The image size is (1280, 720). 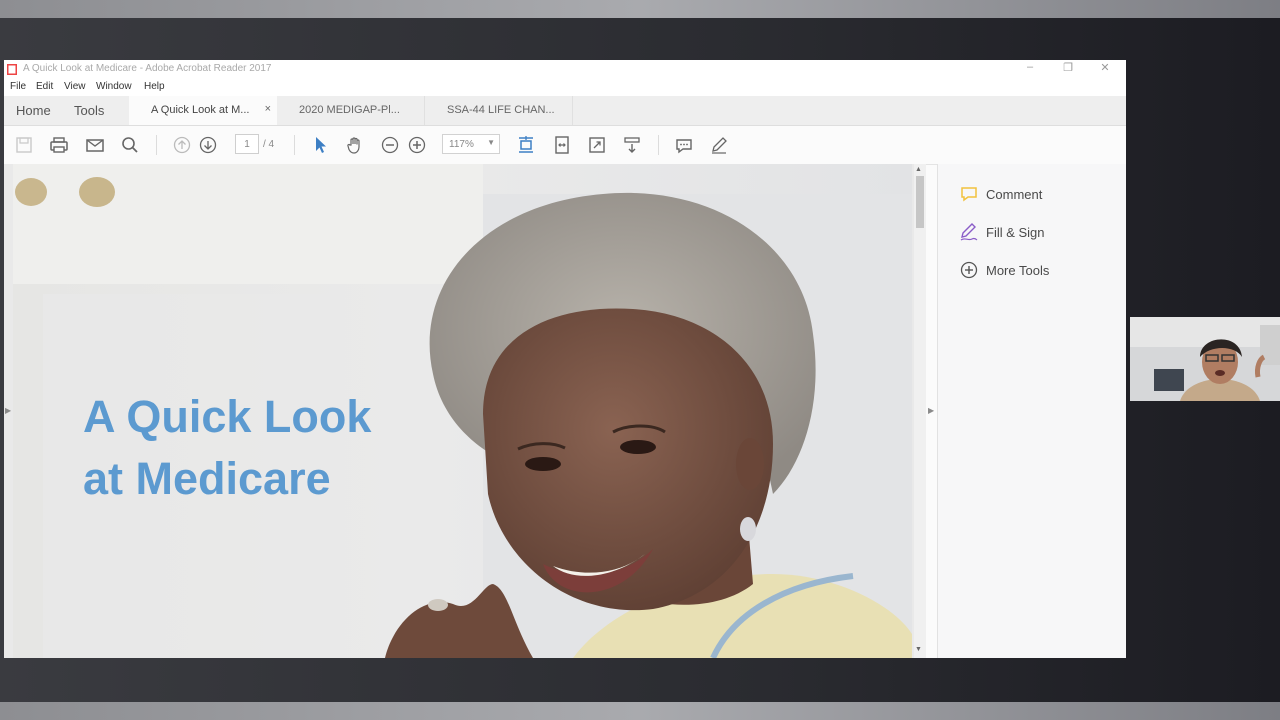 What do you see at coordinates (268, 109) in the screenshot?
I see `tab-close-icon: ×` at bounding box center [268, 109].